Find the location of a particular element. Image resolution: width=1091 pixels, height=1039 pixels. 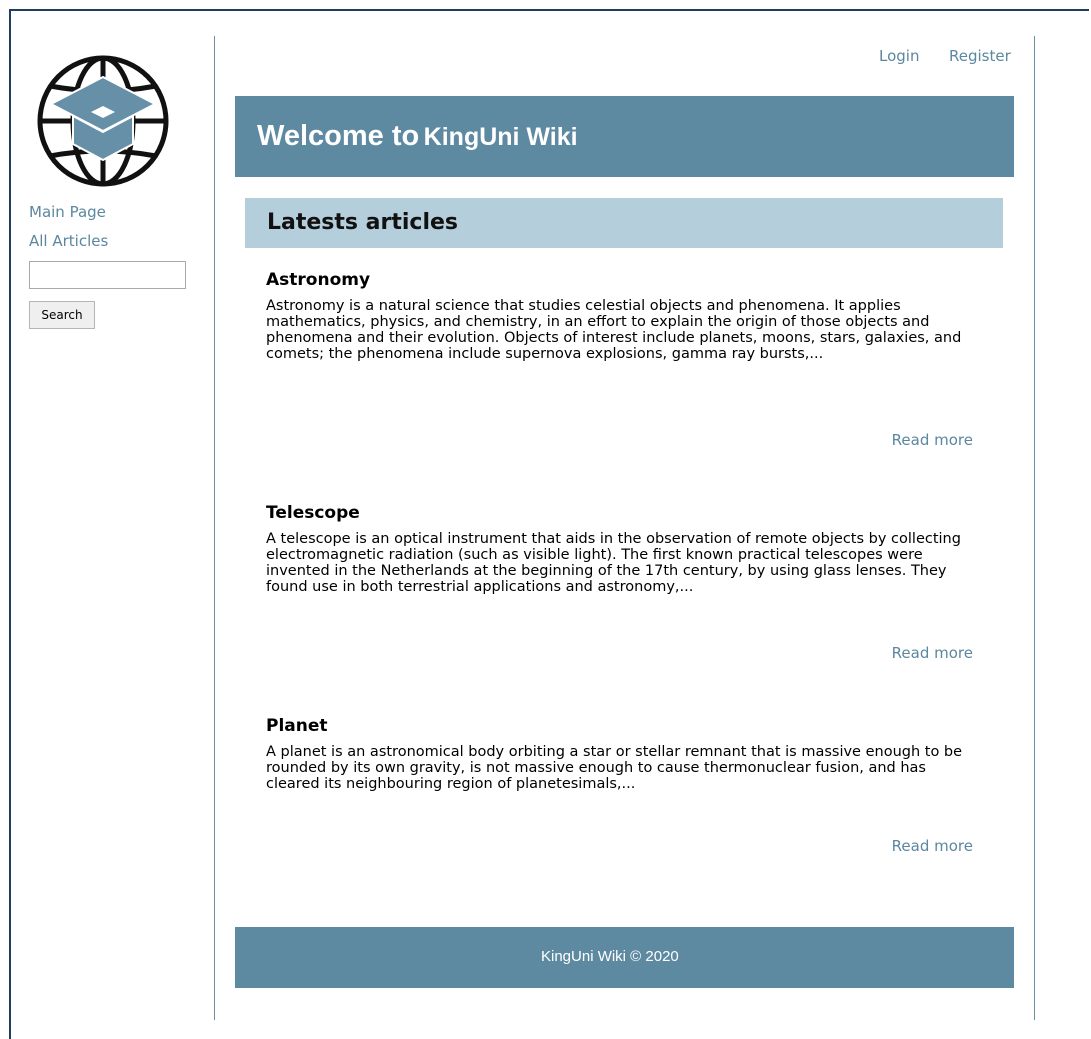

footer-copyright: KingUni Wiki © 2020 is located at coordinates (610, 956).